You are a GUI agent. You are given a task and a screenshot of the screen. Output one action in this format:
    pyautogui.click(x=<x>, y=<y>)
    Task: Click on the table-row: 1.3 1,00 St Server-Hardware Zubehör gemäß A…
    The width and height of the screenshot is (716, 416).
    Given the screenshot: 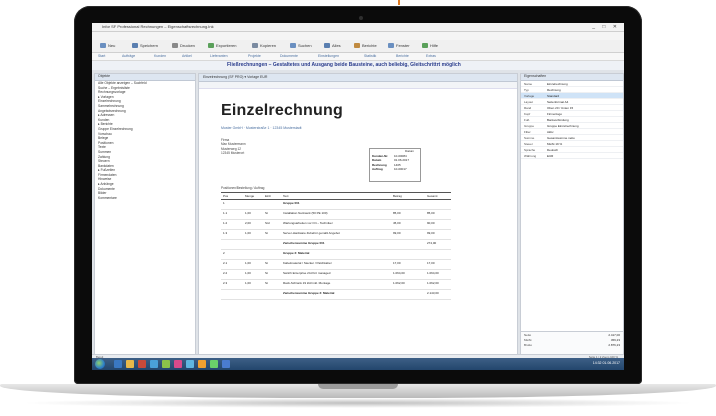 What is the action you would take?
    pyautogui.click(x=336, y=235)
    